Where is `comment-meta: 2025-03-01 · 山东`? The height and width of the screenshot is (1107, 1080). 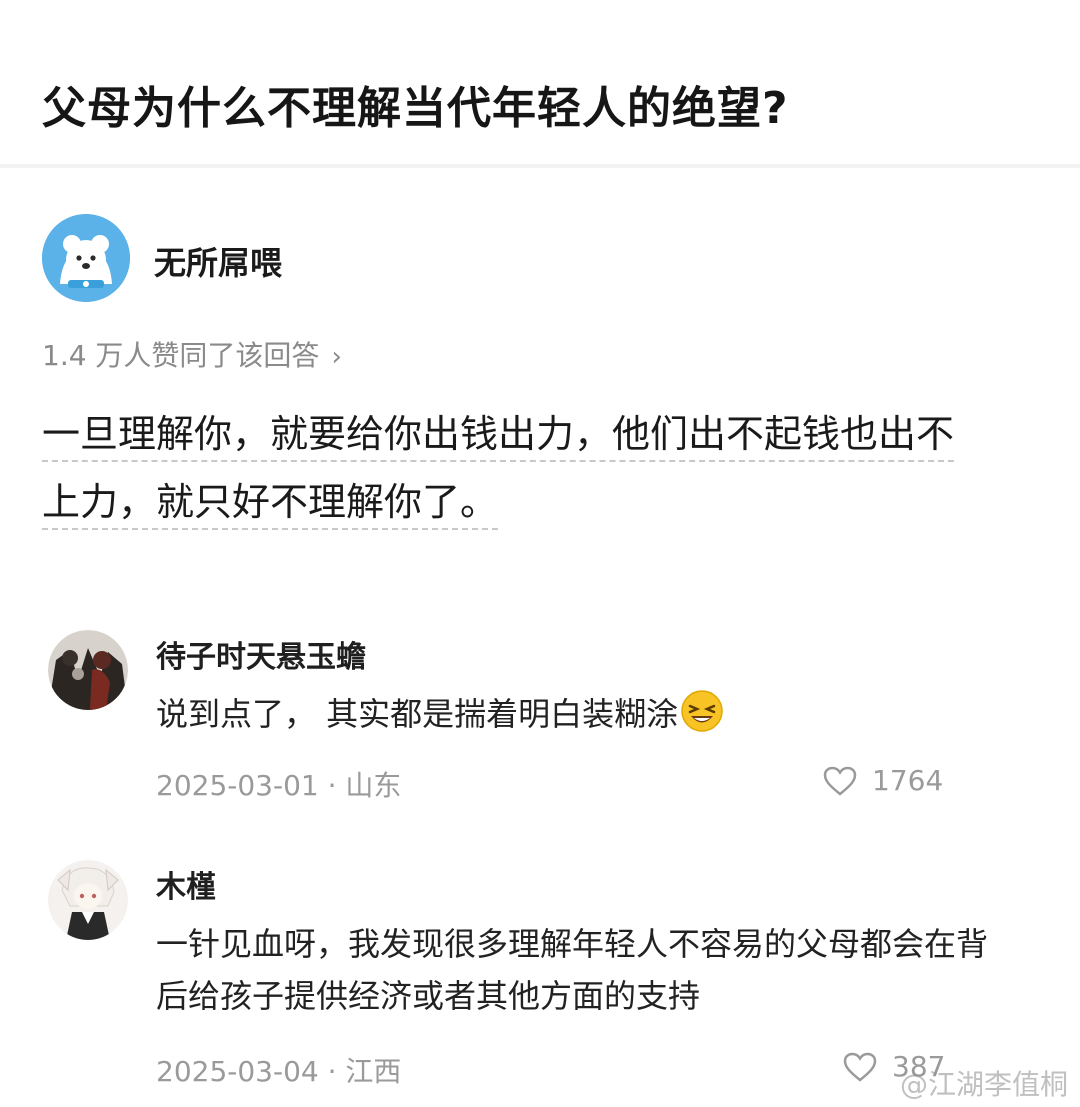
comment-meta: 2025-03-01 · 山东 is located at coordinates (279, 785).